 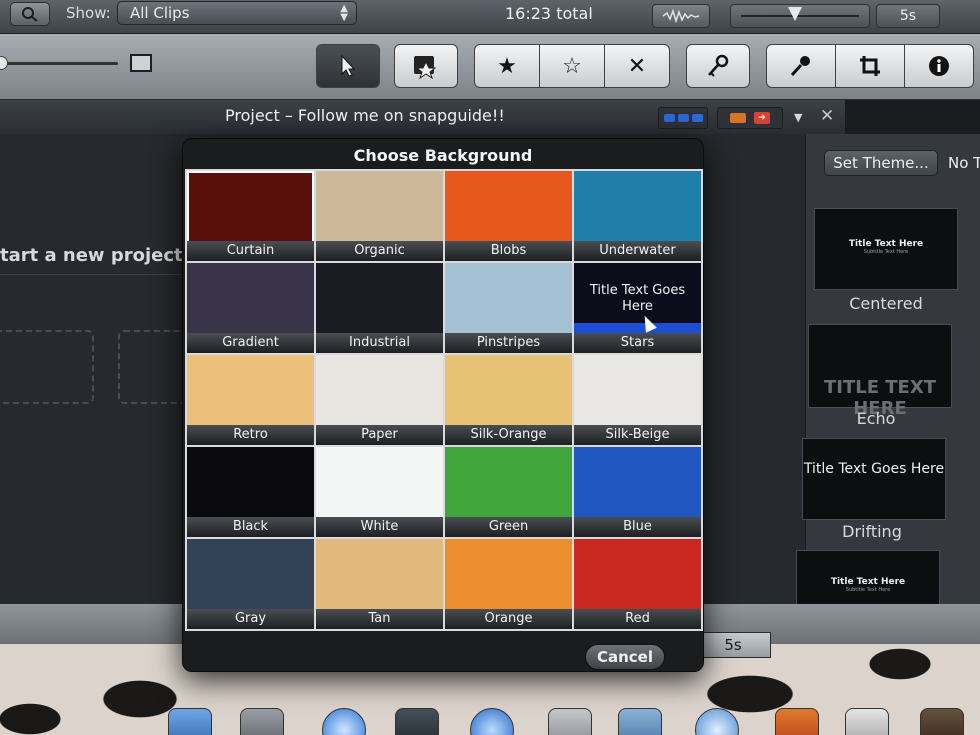 I want to click on divider, so click(x=100, y=274).